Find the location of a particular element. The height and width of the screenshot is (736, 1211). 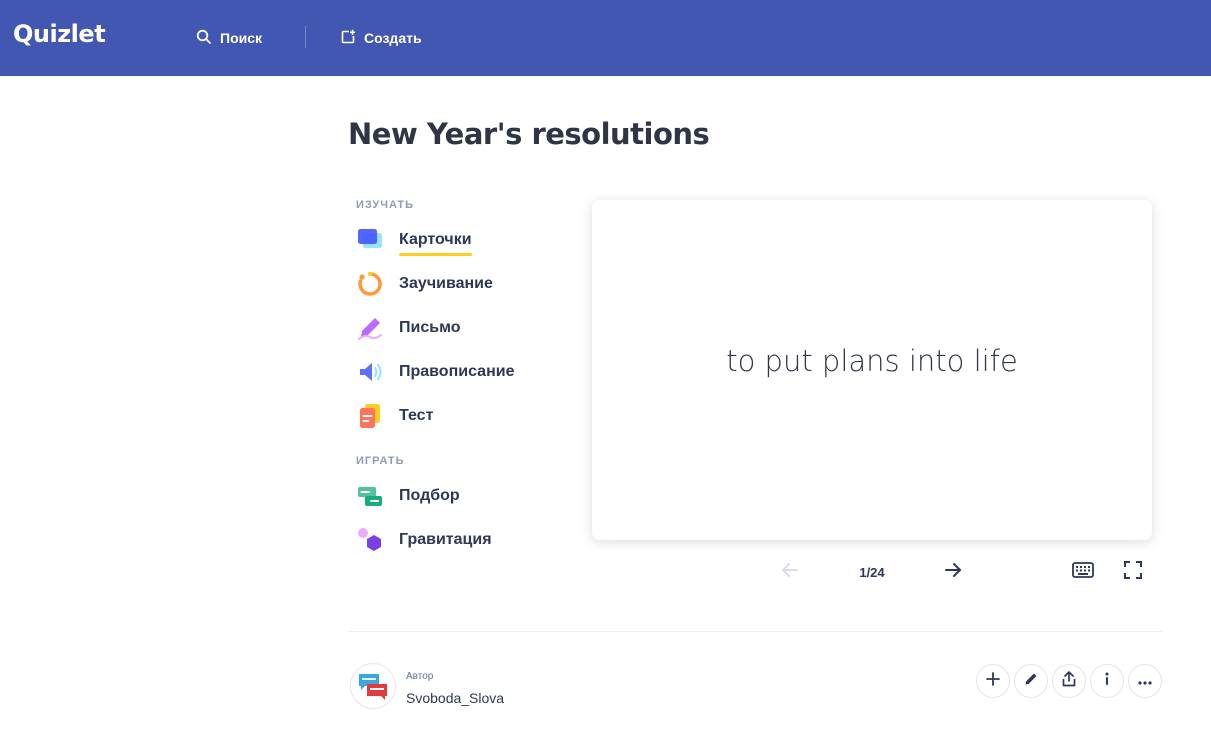

flashcard-term: to put plans into life is located at coordinates (872, 361).